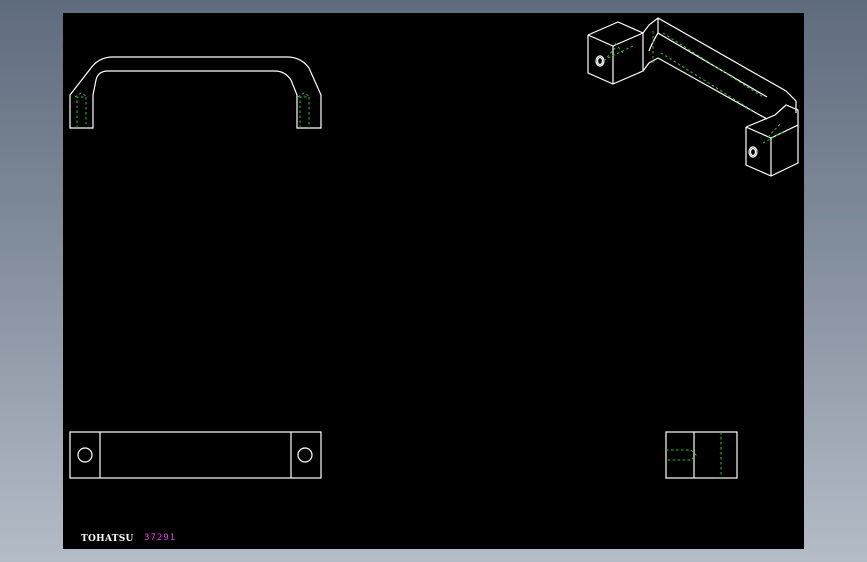 The image size is (867, 562). What do you see at coordinates (304, 110) in the screenshot?
I see `front-view-hidden-bore-right` at bounding box center [304, 110].